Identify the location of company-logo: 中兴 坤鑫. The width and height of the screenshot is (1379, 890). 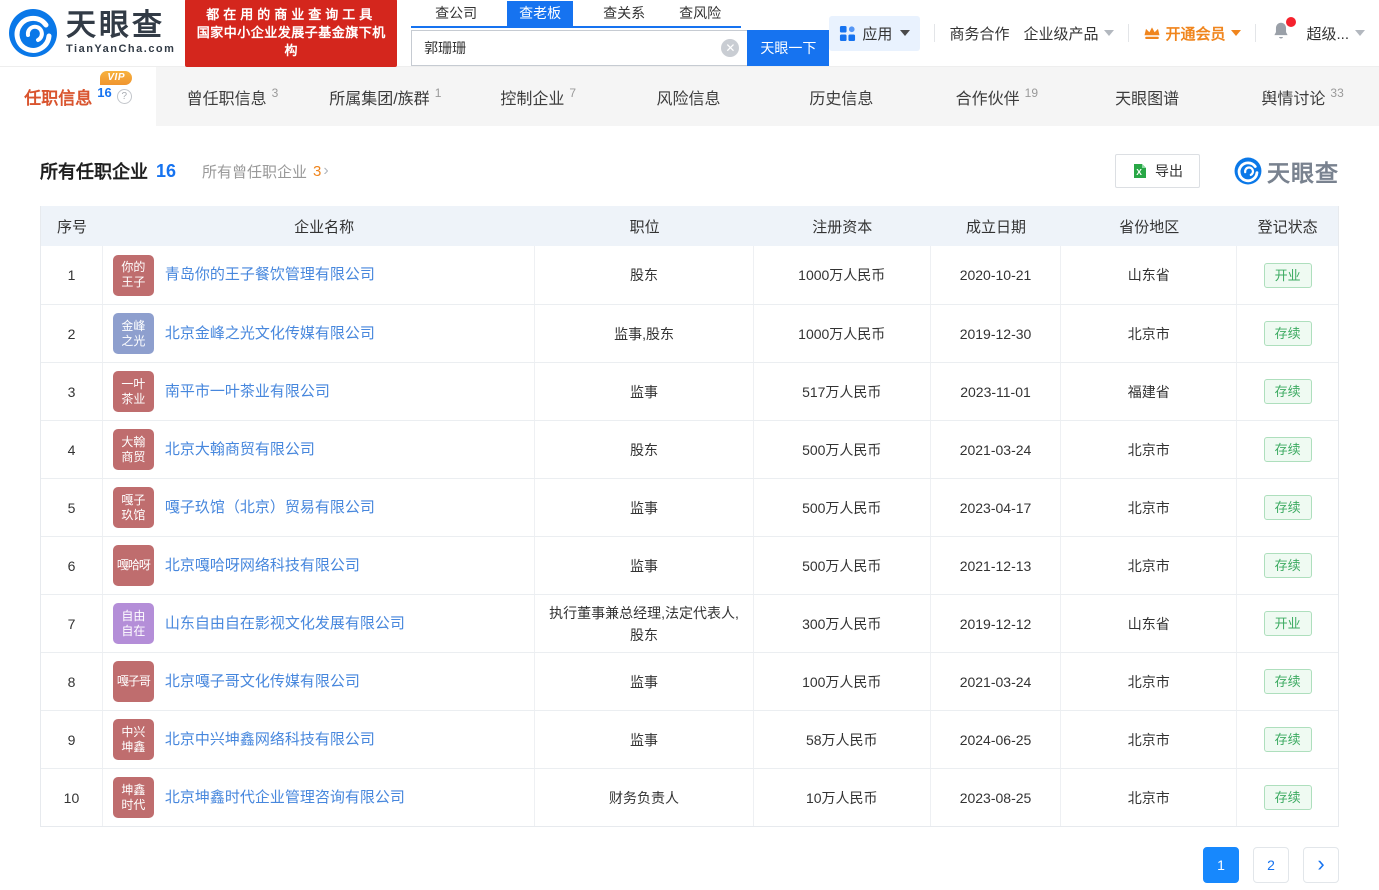
(133, 739).